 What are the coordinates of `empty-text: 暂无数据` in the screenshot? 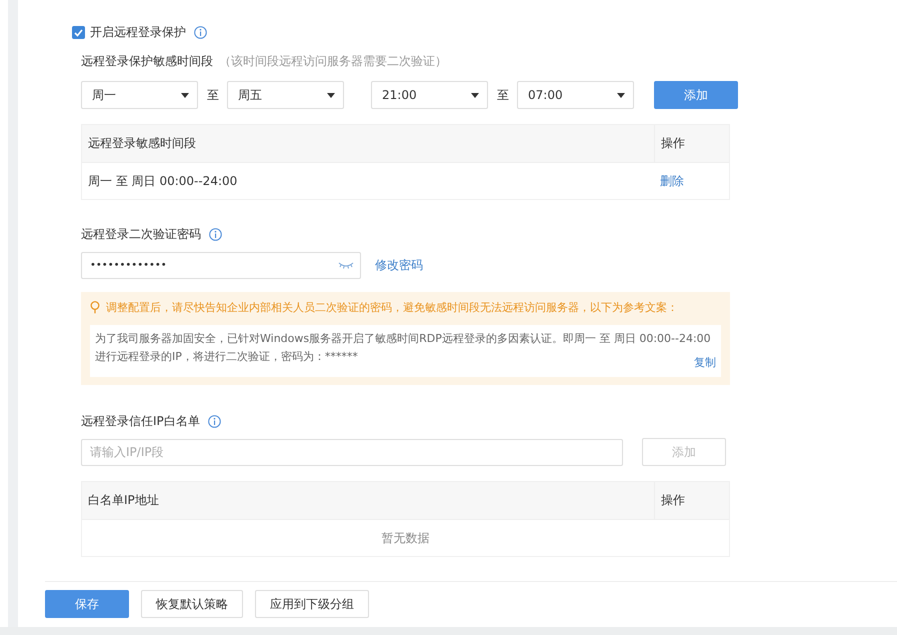 It's located at (406, 538).